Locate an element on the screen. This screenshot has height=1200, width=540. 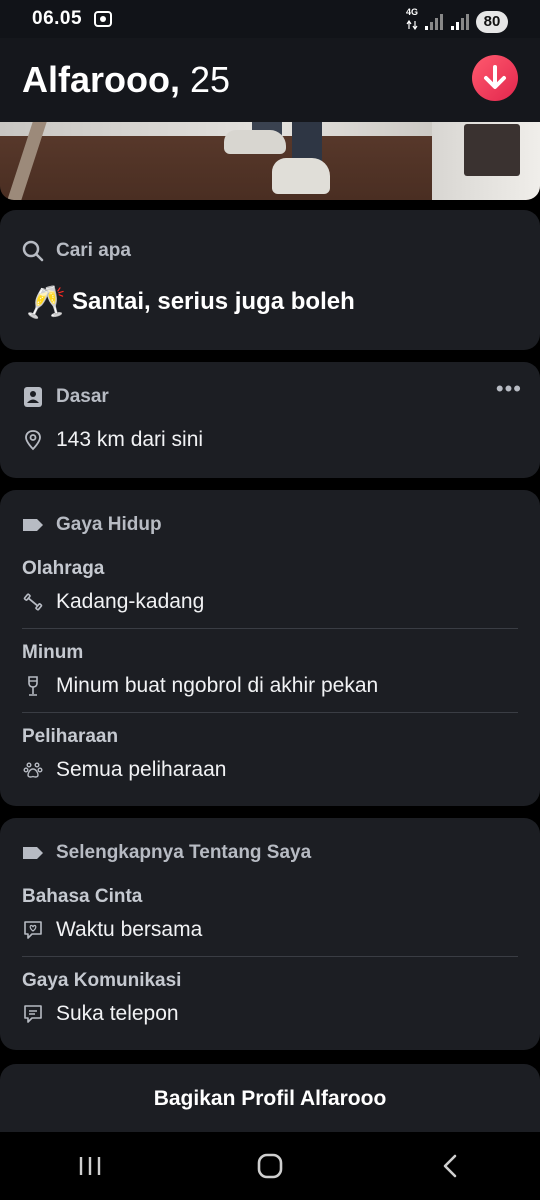
status-bar: 06.05 4G 80 is located at coordinates (270, 19).